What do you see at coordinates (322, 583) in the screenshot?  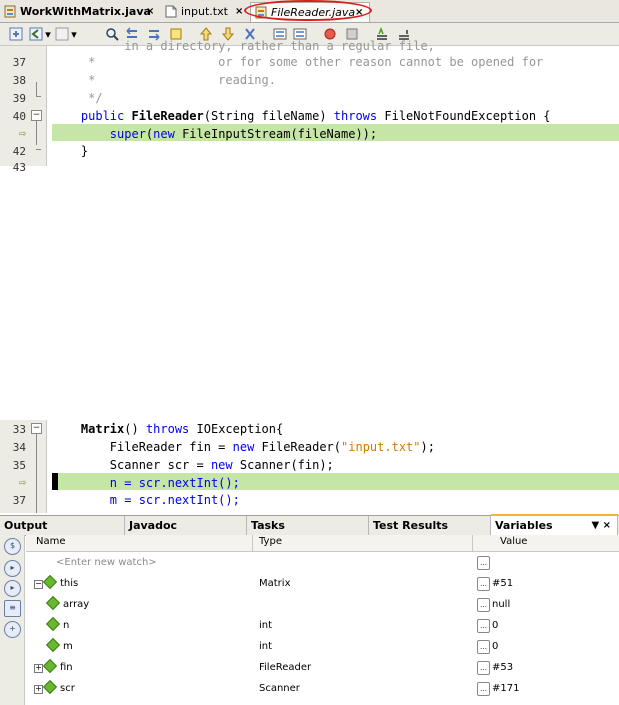 I see `variable-row: − this Matrix … #51` at bounding box center [322, 583].